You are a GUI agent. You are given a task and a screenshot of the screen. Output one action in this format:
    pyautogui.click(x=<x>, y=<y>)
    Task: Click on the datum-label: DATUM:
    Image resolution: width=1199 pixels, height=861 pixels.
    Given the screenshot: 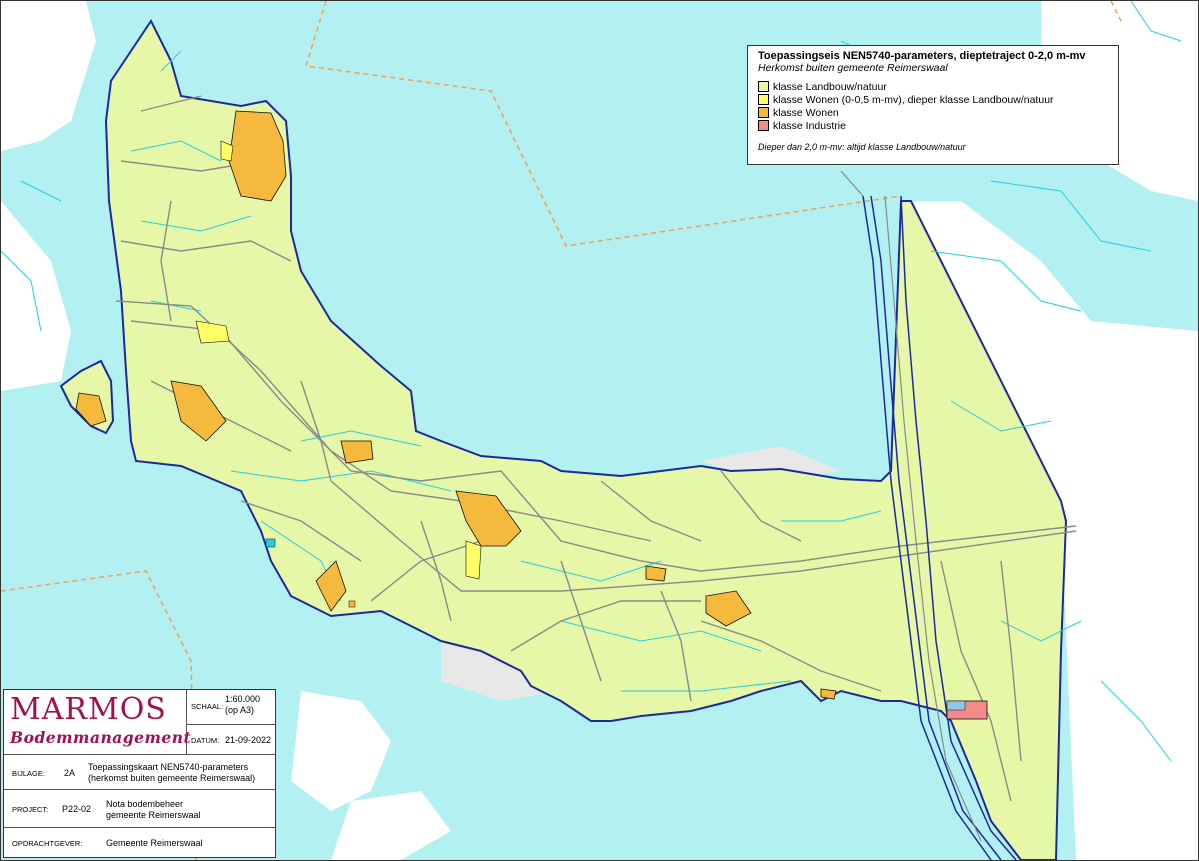 What is the action you would take?
    pyautogui.click(x=205, y=740)
    